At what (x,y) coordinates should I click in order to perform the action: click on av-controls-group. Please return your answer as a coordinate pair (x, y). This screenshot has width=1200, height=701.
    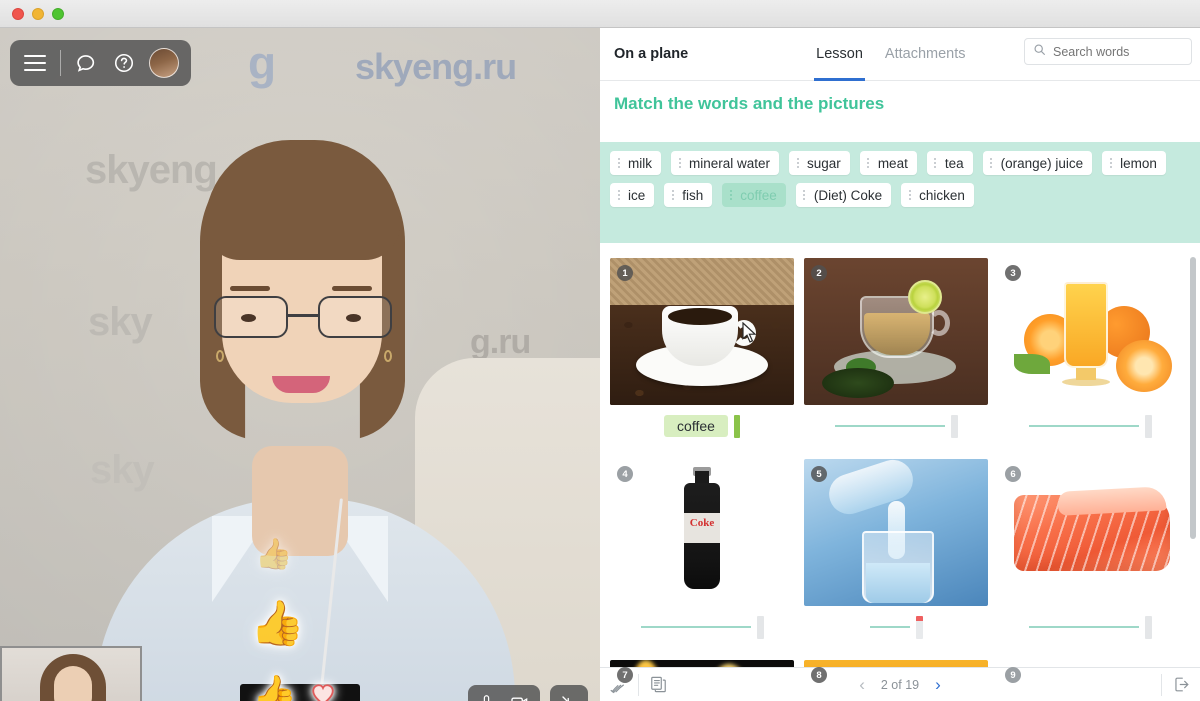
    Looking at the image, I should click on (504, 693).